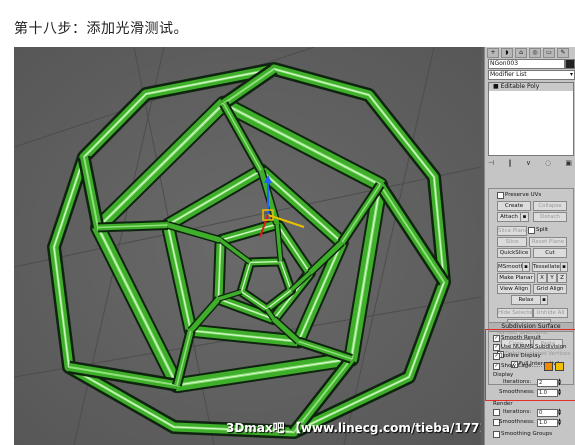  What do you see at coordinates (496, 338) in the screenshot?
I see `smooth-result-checkbox: ✓` at bounding box center [496, 338].